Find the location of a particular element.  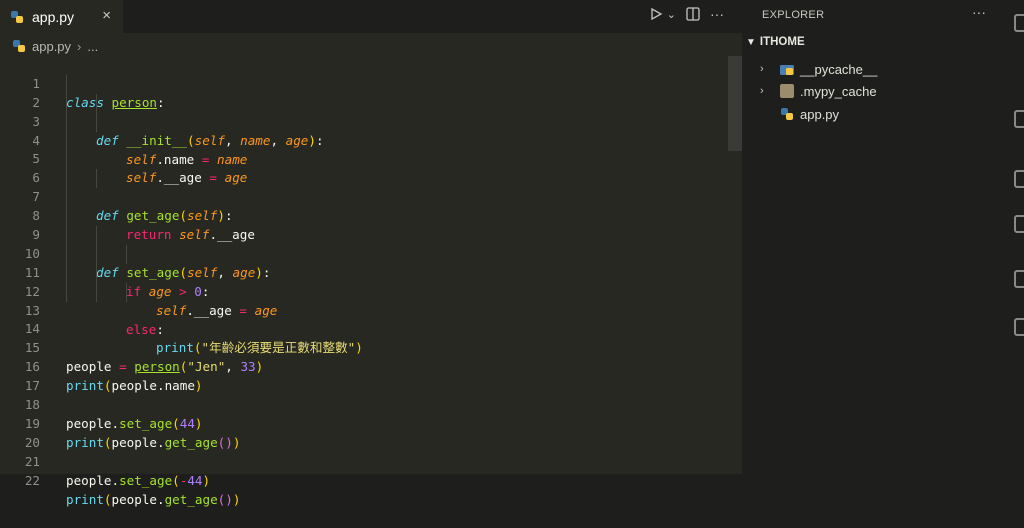

tree-item-pycache: › __pycache__ is located at coordinates (873, 69).